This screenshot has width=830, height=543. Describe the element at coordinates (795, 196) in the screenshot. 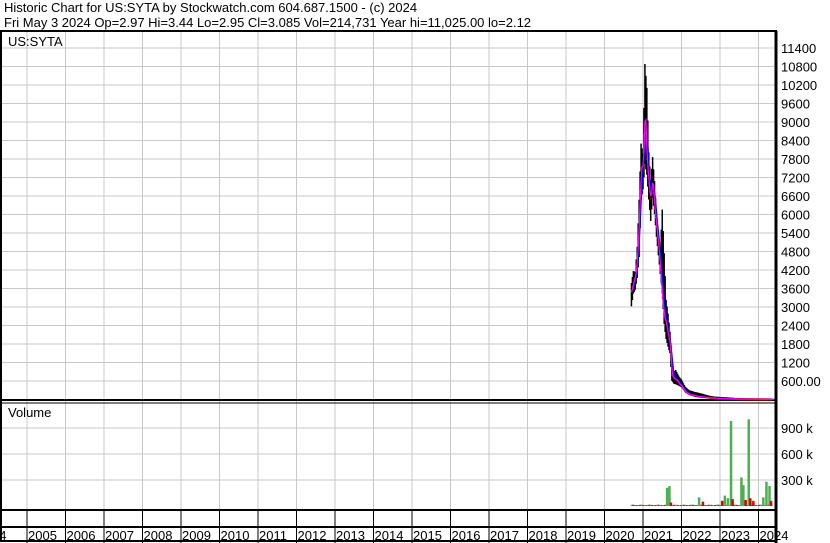

I see `price-tick-label: 6600` at that location.